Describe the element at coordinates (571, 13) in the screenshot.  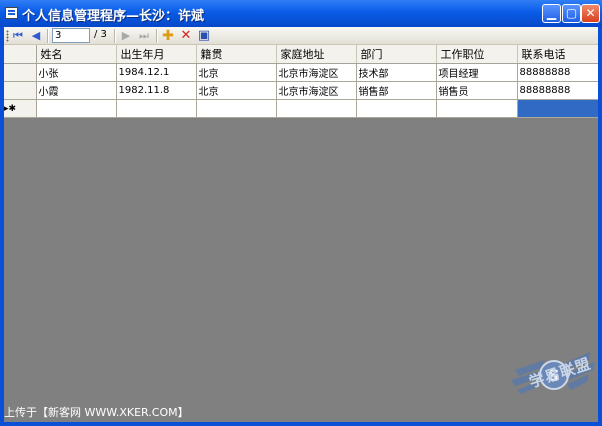
I see `maximize-button: ▢` at that location.